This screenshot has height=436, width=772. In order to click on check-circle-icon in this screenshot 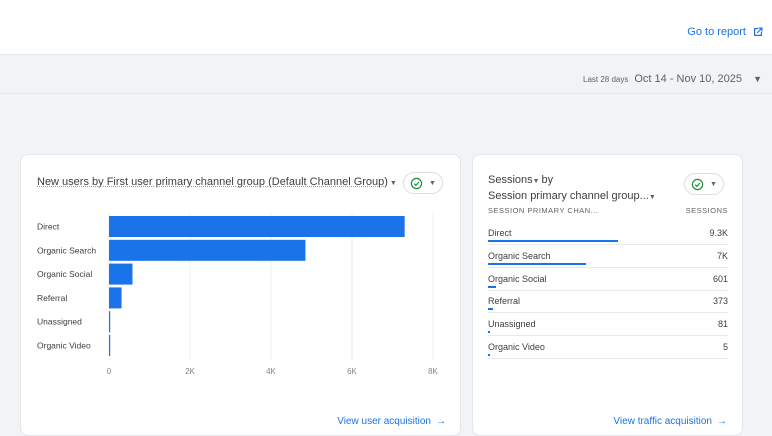, I will do `click(697, 184)`.